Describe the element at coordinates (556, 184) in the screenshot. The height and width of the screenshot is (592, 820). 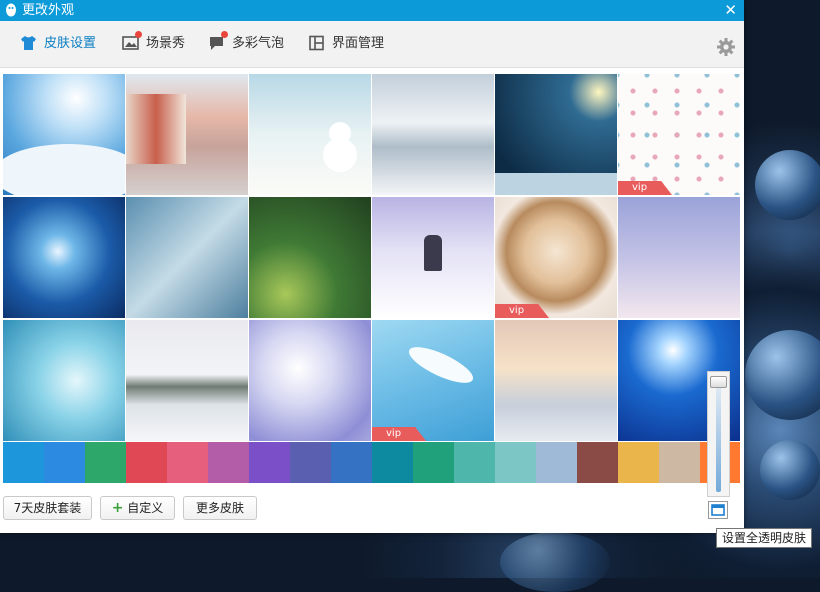
I see `snow-ground` at that location.